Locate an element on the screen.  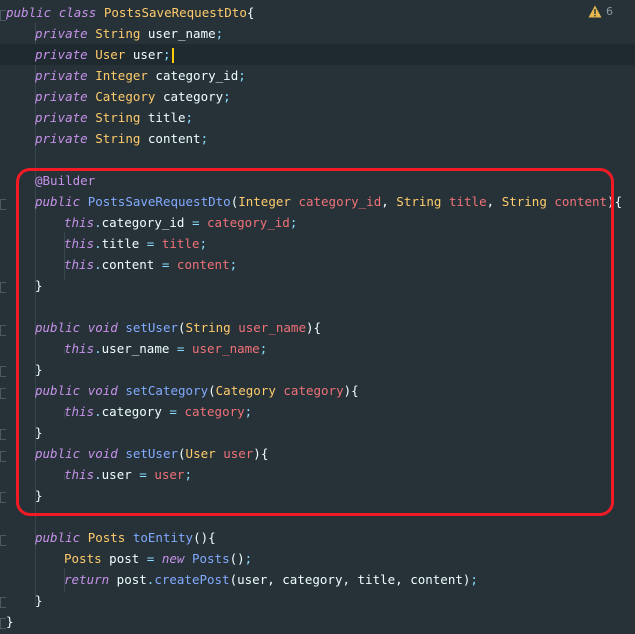
code-token: user_name is located at coordinates (178, 33).